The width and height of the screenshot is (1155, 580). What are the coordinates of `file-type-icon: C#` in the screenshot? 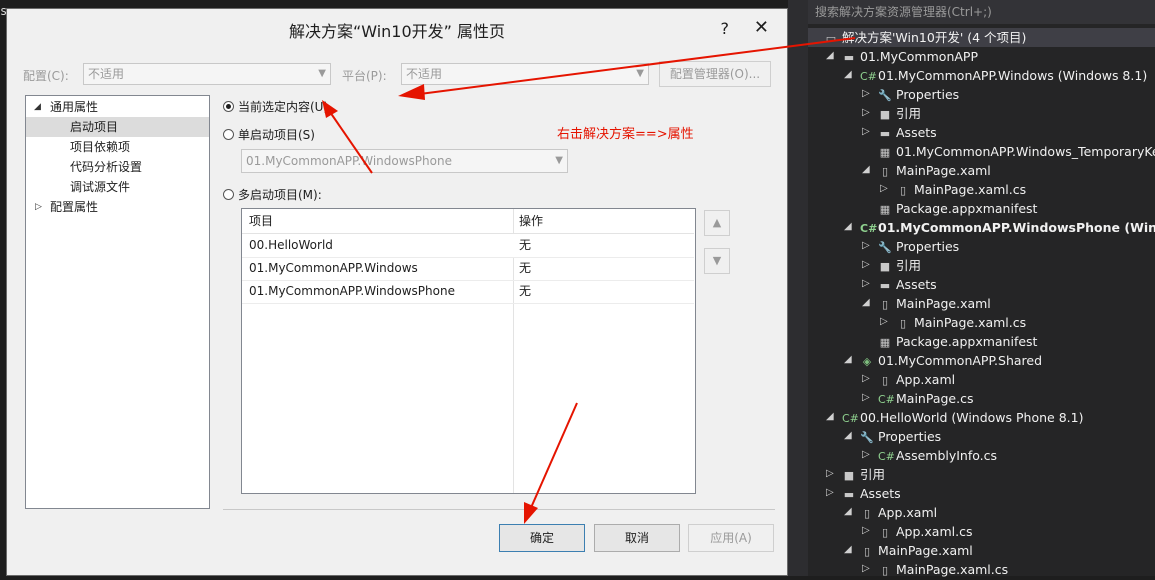 It's located at (886, 399).